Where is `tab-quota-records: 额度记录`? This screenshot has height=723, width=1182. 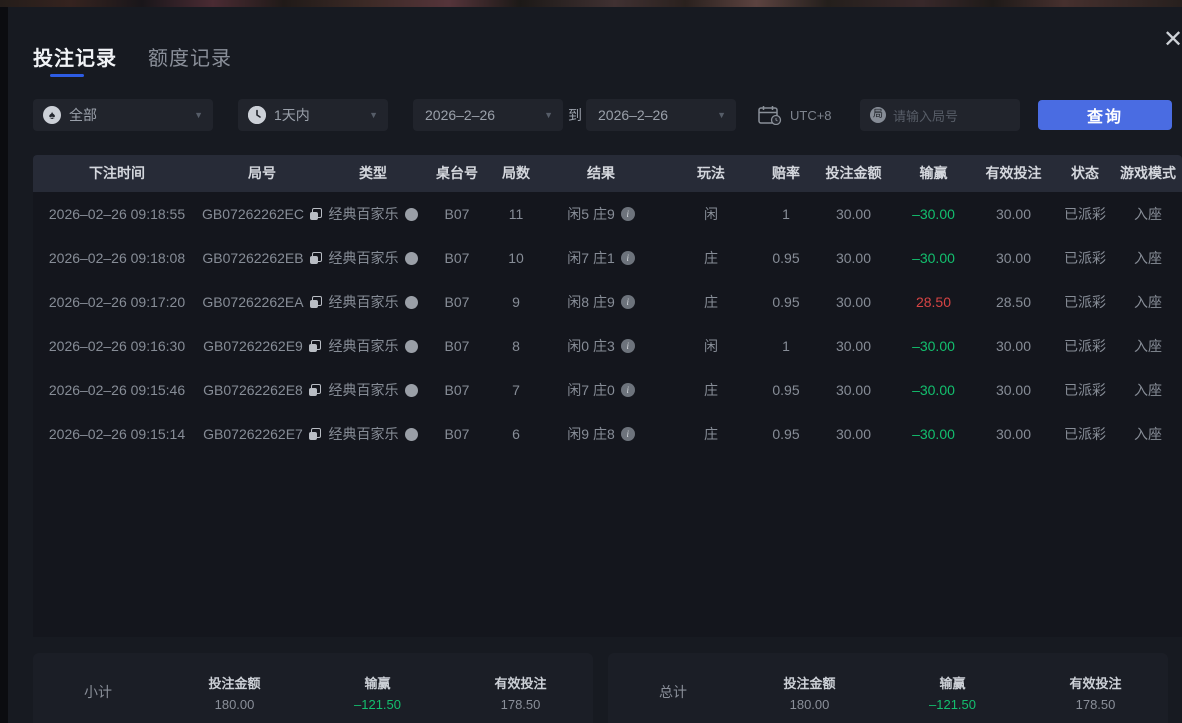 tab-quota-records: 额度记录 is located at coordinates (190, 56).